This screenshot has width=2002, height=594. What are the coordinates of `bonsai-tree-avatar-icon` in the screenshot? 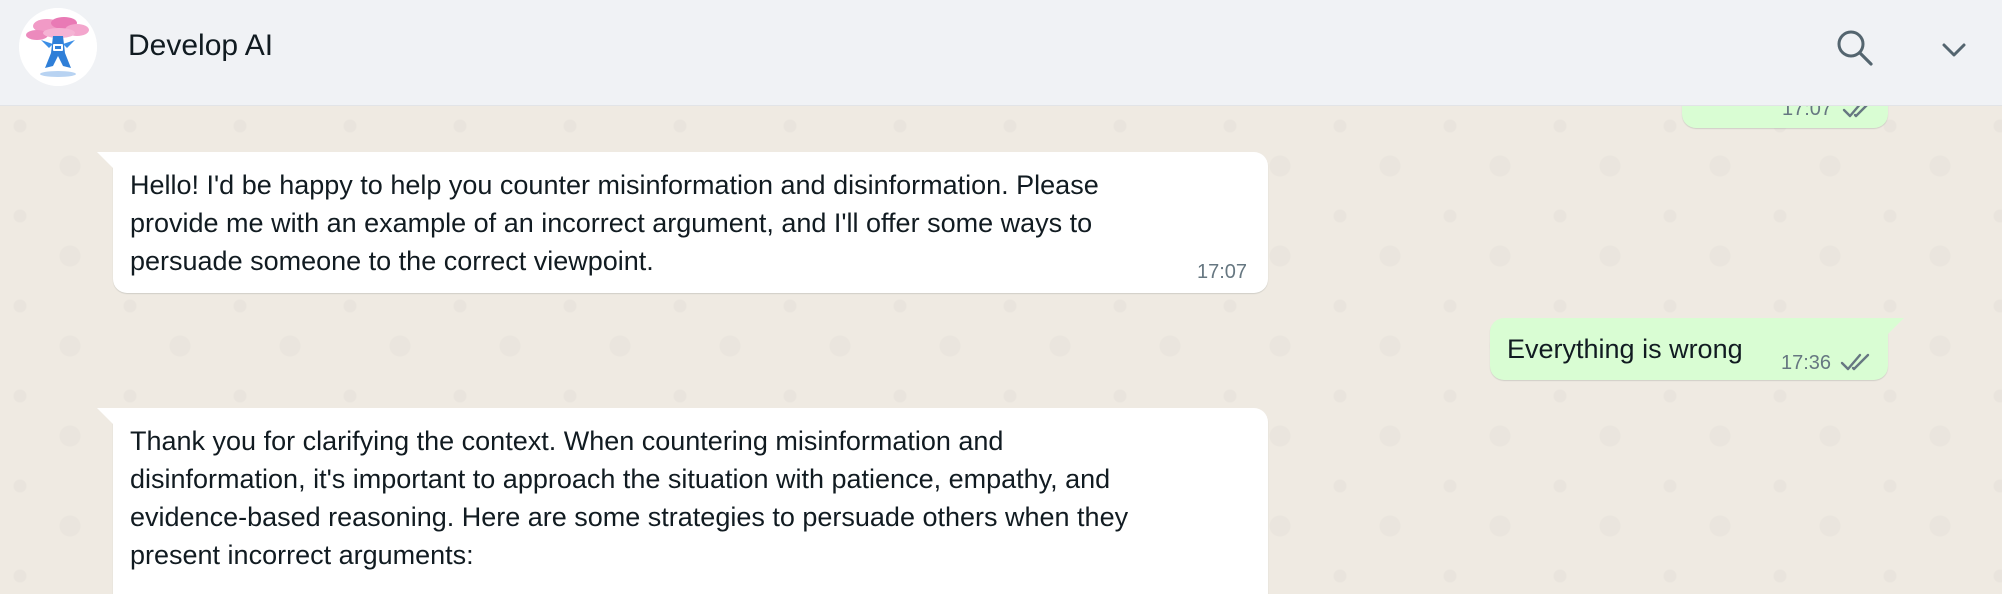 It's located at (58, 47).